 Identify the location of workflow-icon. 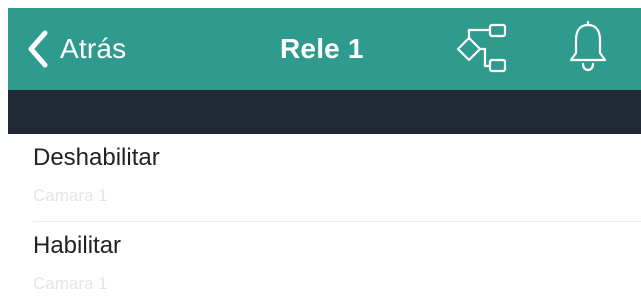
(482, 48).